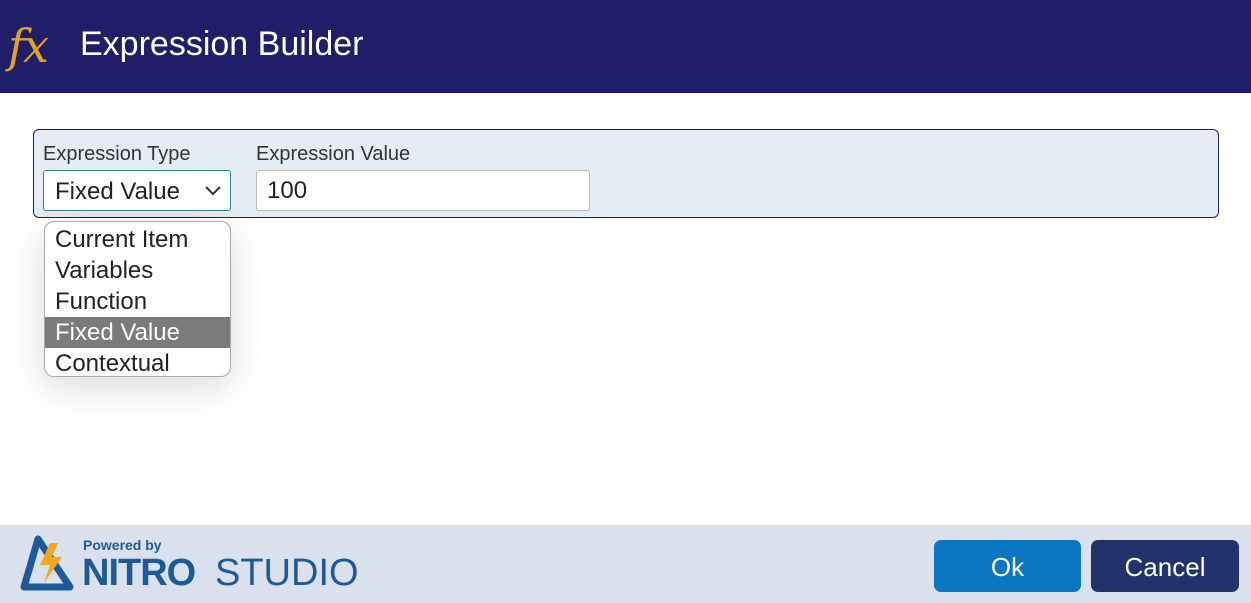 The image size is (1251, 603). I want to click on brand-nitro: NITRO, so click(139, 573).